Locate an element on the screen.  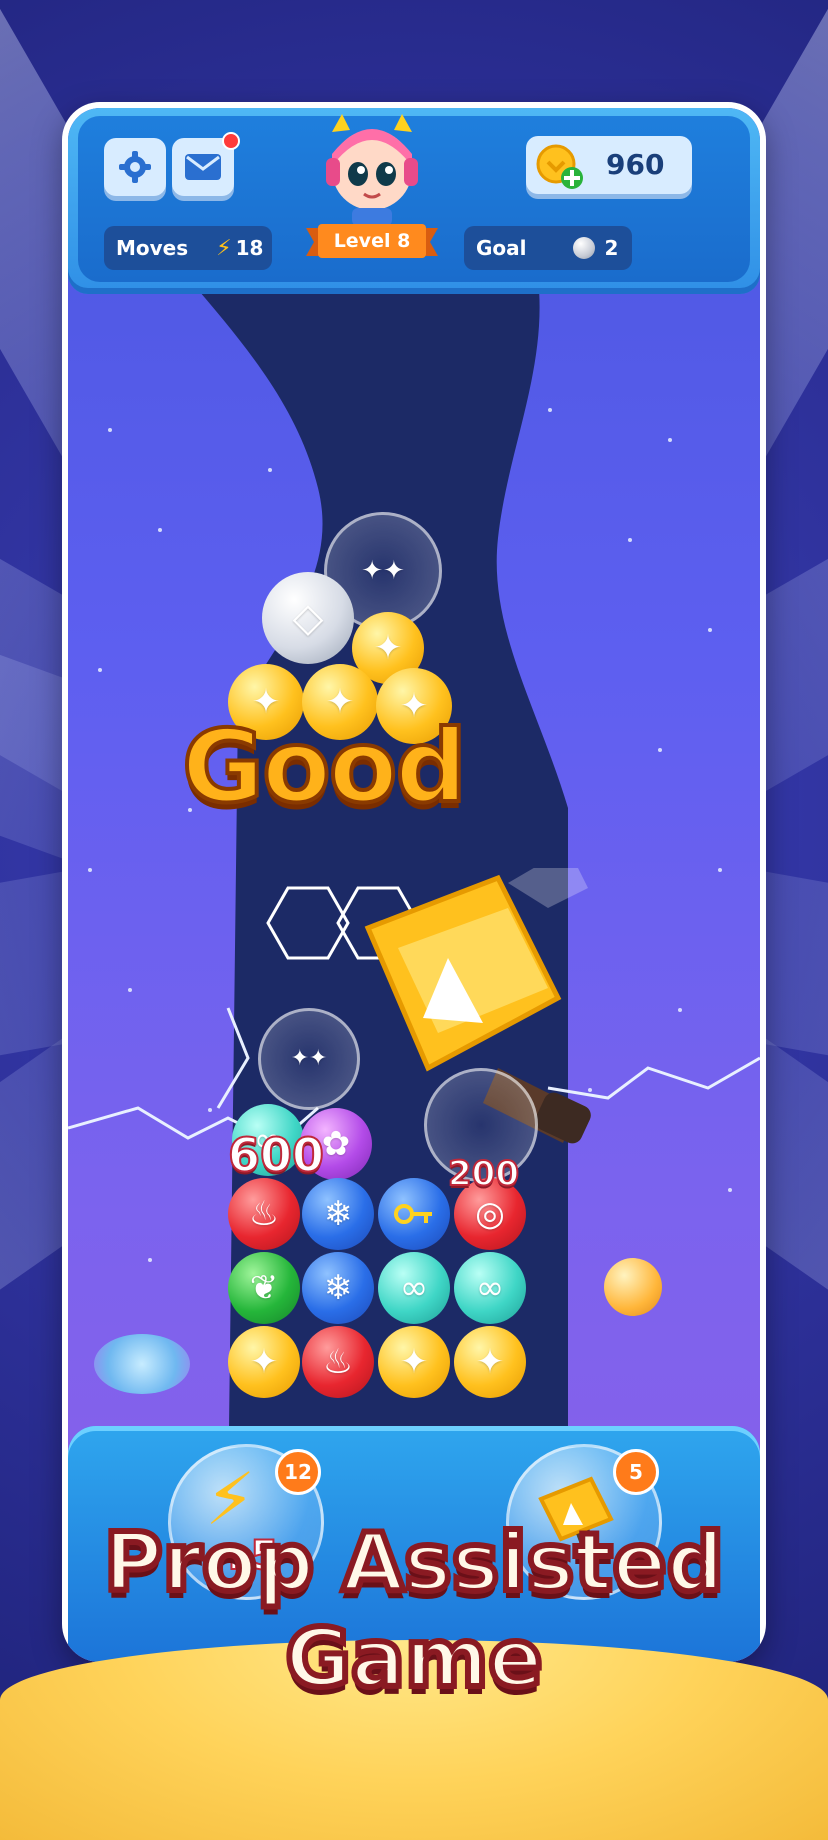
goal-label: Goal is located at coordinates (501, 248).